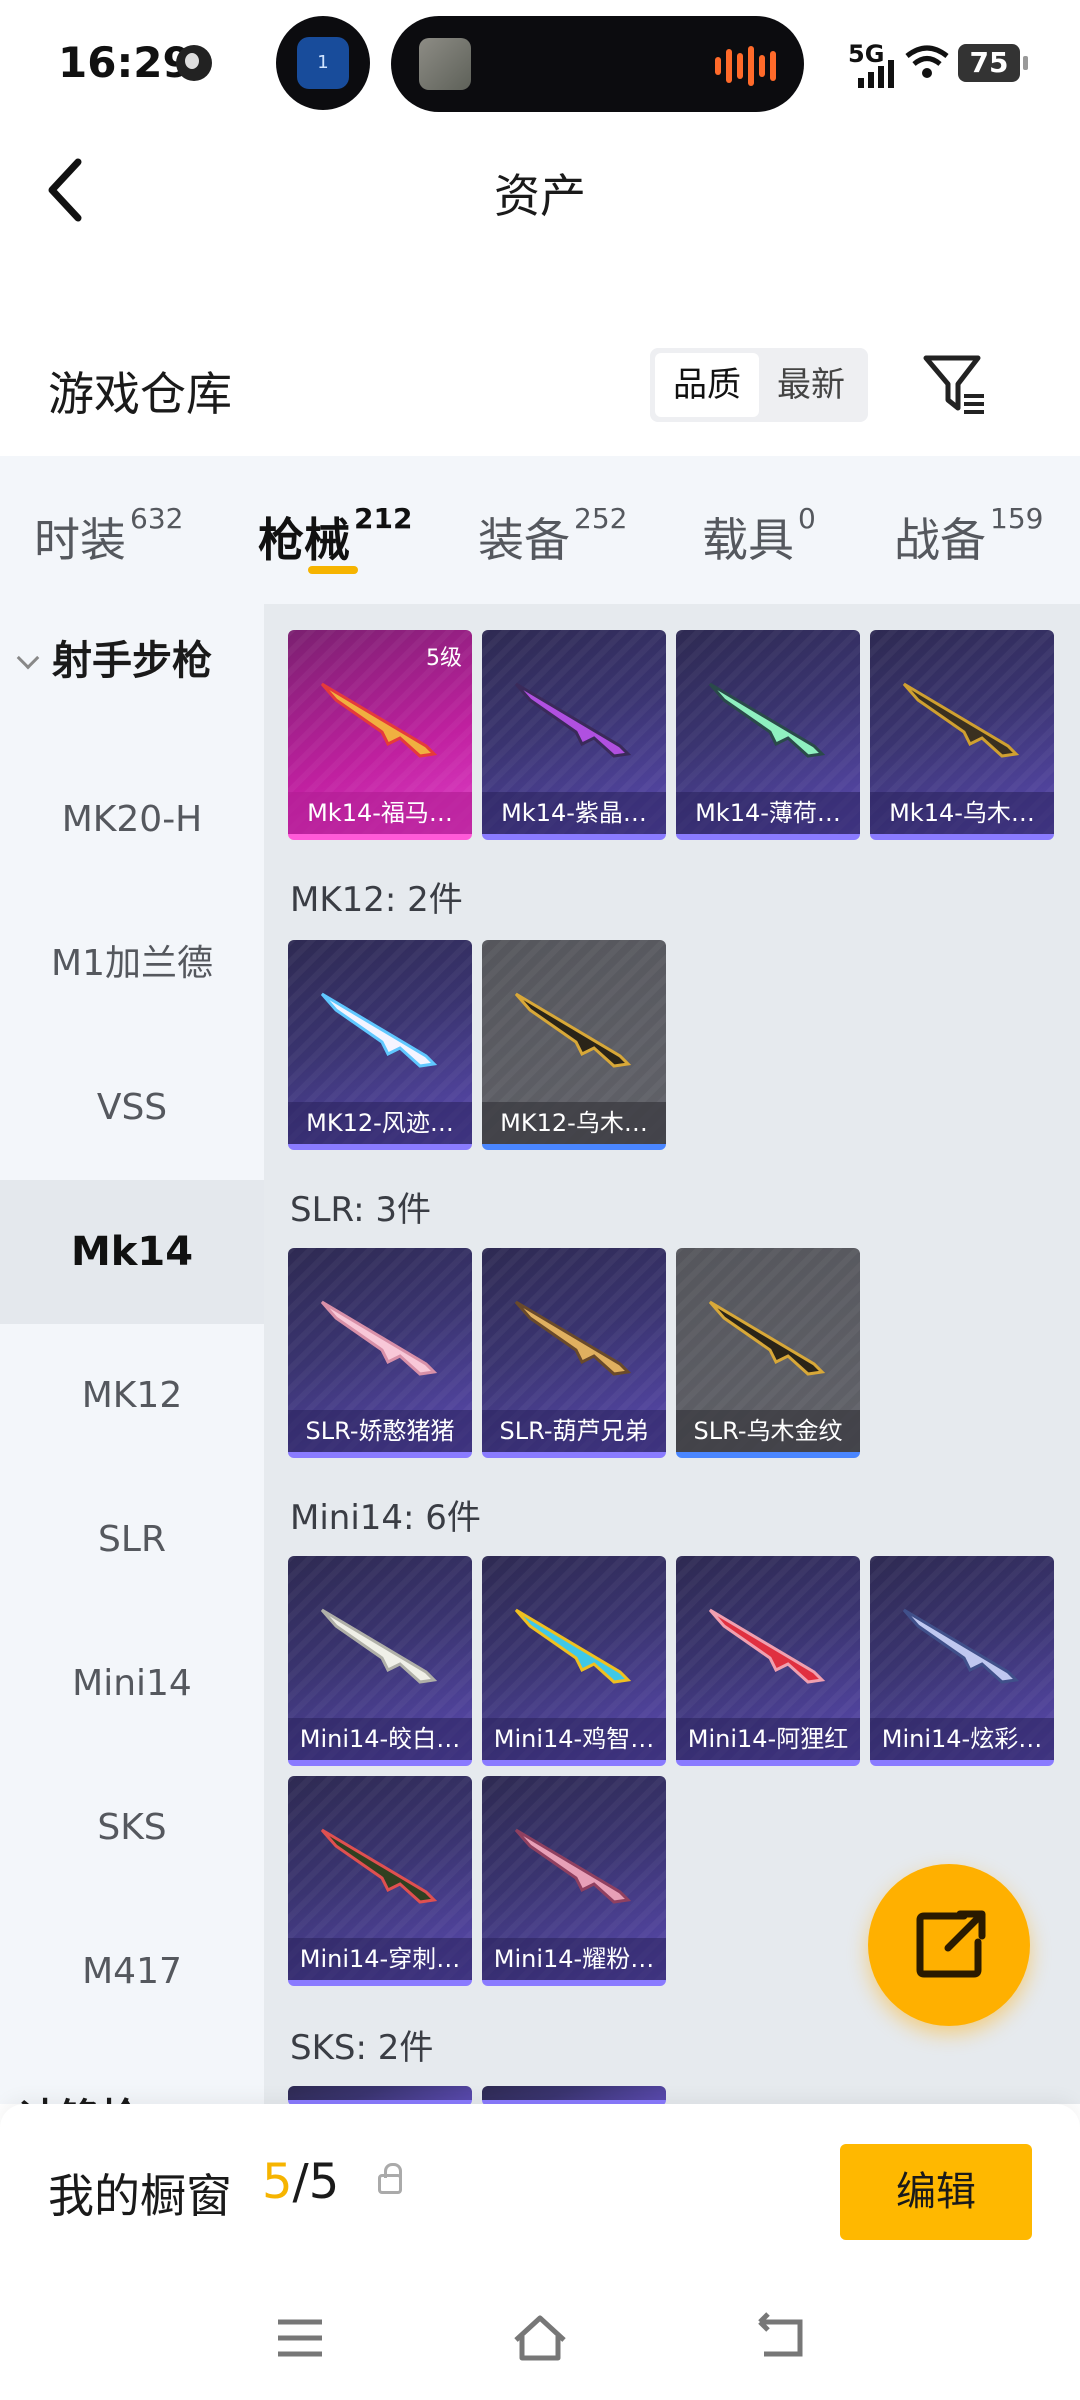 This screenshot has width=1080, height=2400. Describe the element at coordinates (768, 1431) in the screenshot. I see `weapon-card-name: SLR-乌木金纹` at that location.